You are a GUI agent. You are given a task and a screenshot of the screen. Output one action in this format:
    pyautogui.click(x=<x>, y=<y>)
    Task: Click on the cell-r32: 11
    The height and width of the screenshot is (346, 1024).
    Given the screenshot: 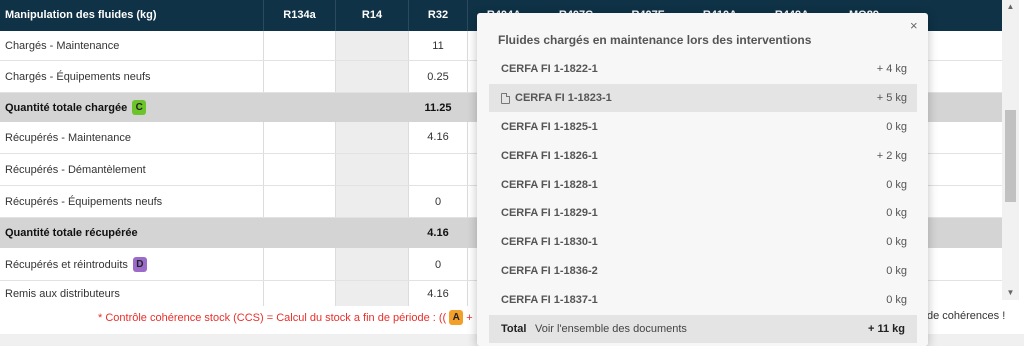 What is the action you would take?
    pyautogui.click(x=438, y=46)
    